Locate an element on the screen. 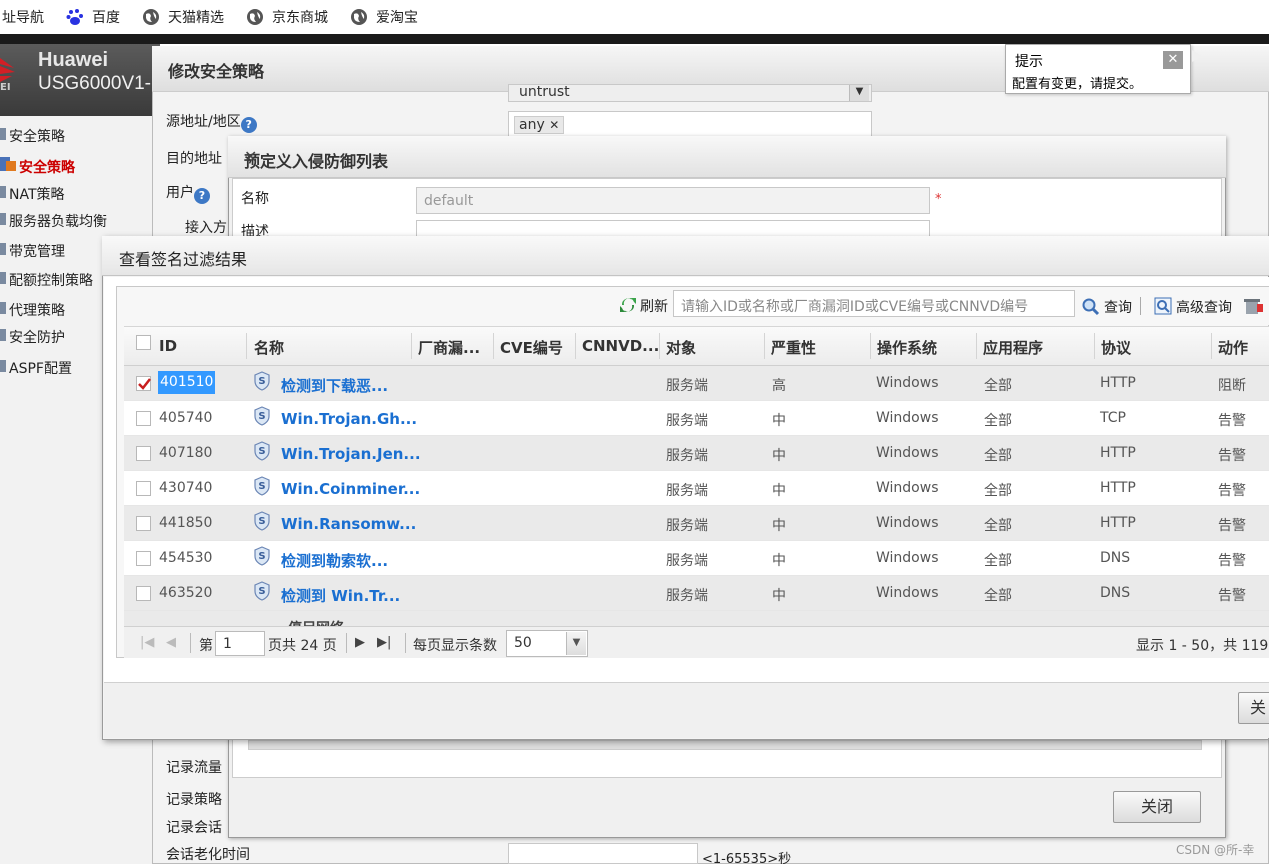  refresh-icon is located at coordinates (628, 305).